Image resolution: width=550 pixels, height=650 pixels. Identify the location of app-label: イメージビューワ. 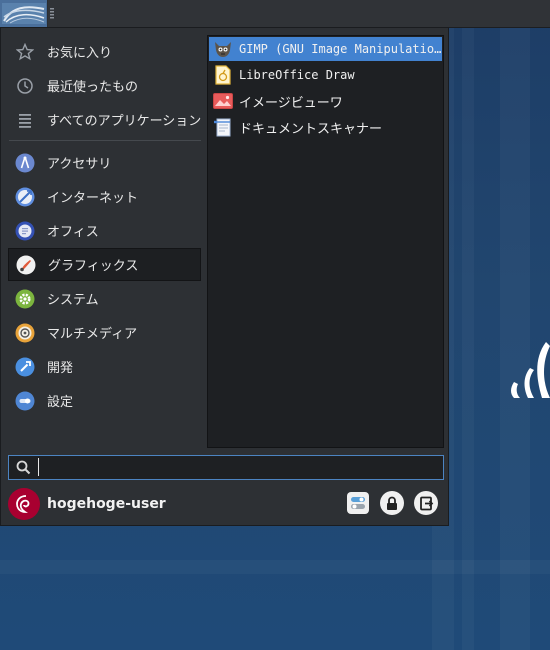
(291, 103).